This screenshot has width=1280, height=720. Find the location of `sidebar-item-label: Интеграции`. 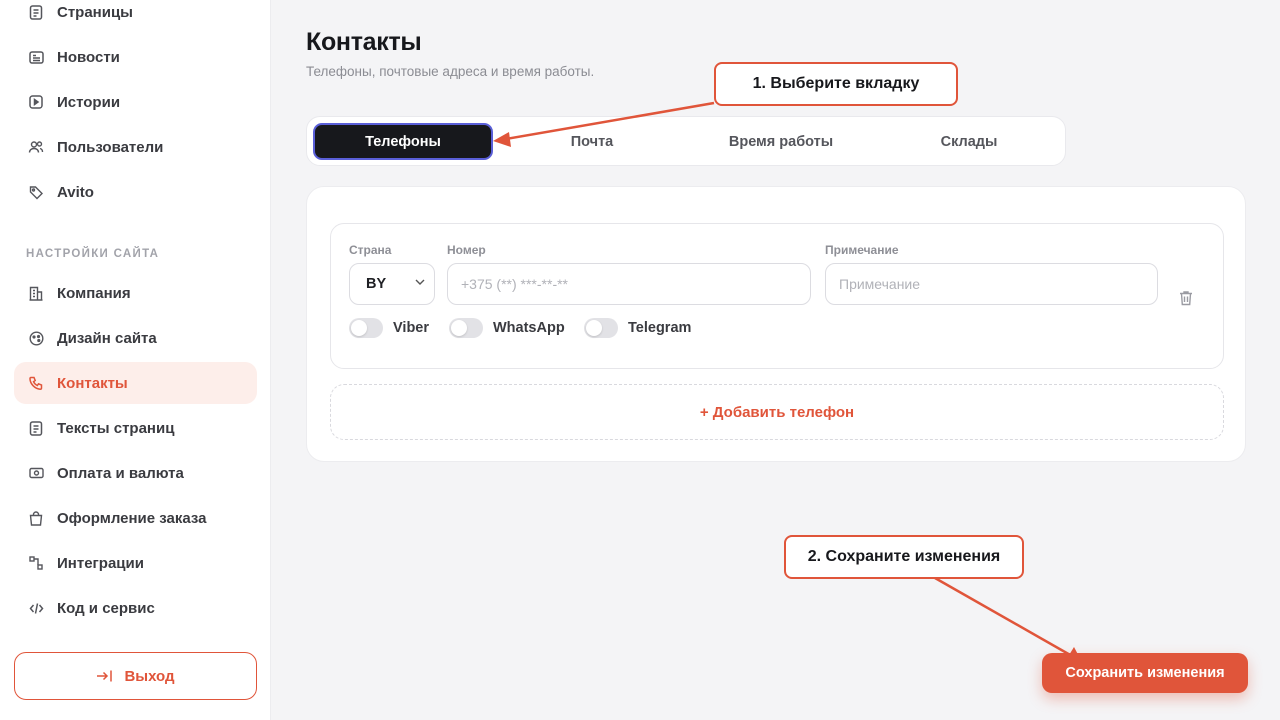

sidebar-item-label: Интеграции is located at coordinates (100, 563).